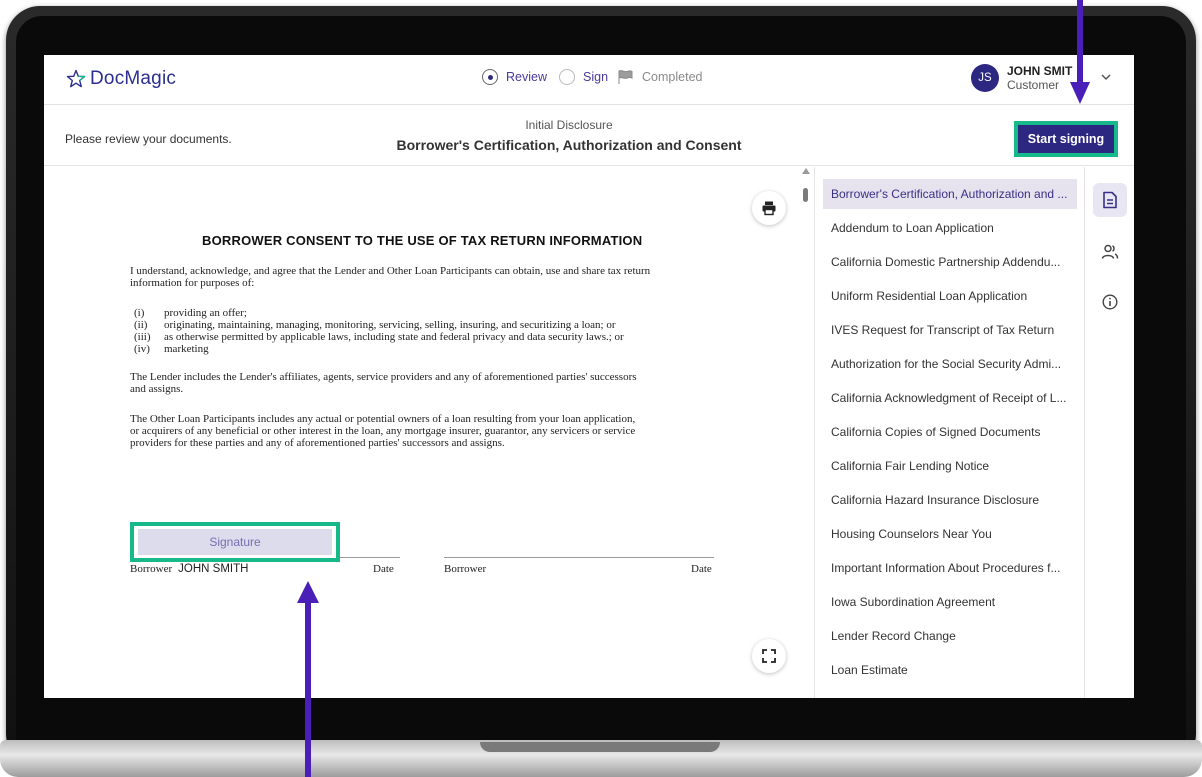 The width and height of the screenshot is (1202, 777). I want to click on scroll-up-icon, so click(806, 171).